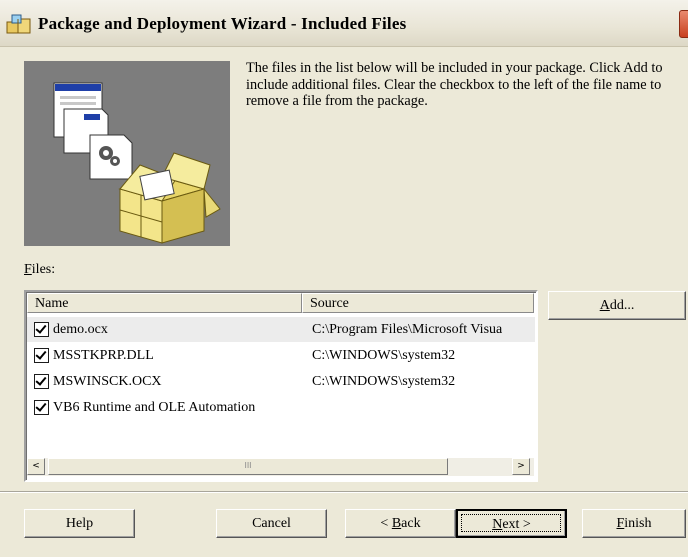 The height and width of the screenshot is (557, 688). What do you see at coordinates (281, 355) in the screenshot?
I see `list-item: MSSTKPRP.DLL C:\WINDOWS\system32` at bounding box center [281, 355].